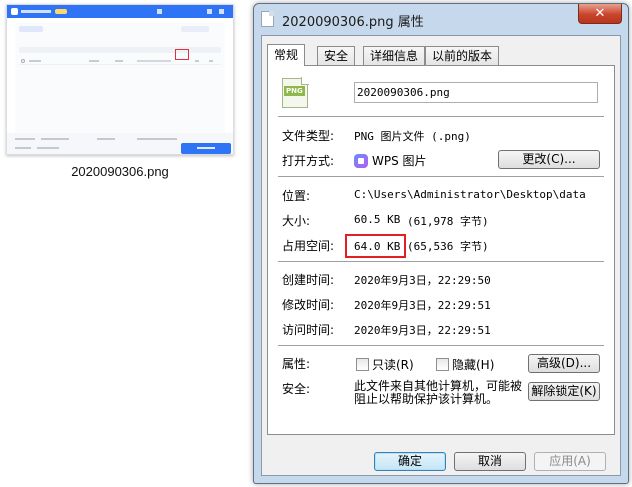 The image size is (632, 487). I want to click on disk-size-label: 占用空间:, so click(308, 246).